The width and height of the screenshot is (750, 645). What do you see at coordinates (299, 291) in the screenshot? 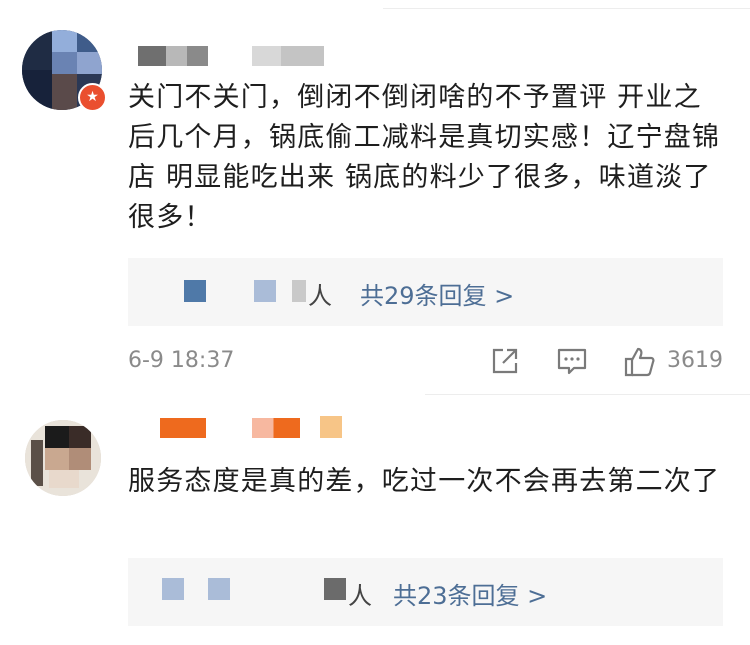
I see `reply-name-blur` at bounding box center [299, 291].